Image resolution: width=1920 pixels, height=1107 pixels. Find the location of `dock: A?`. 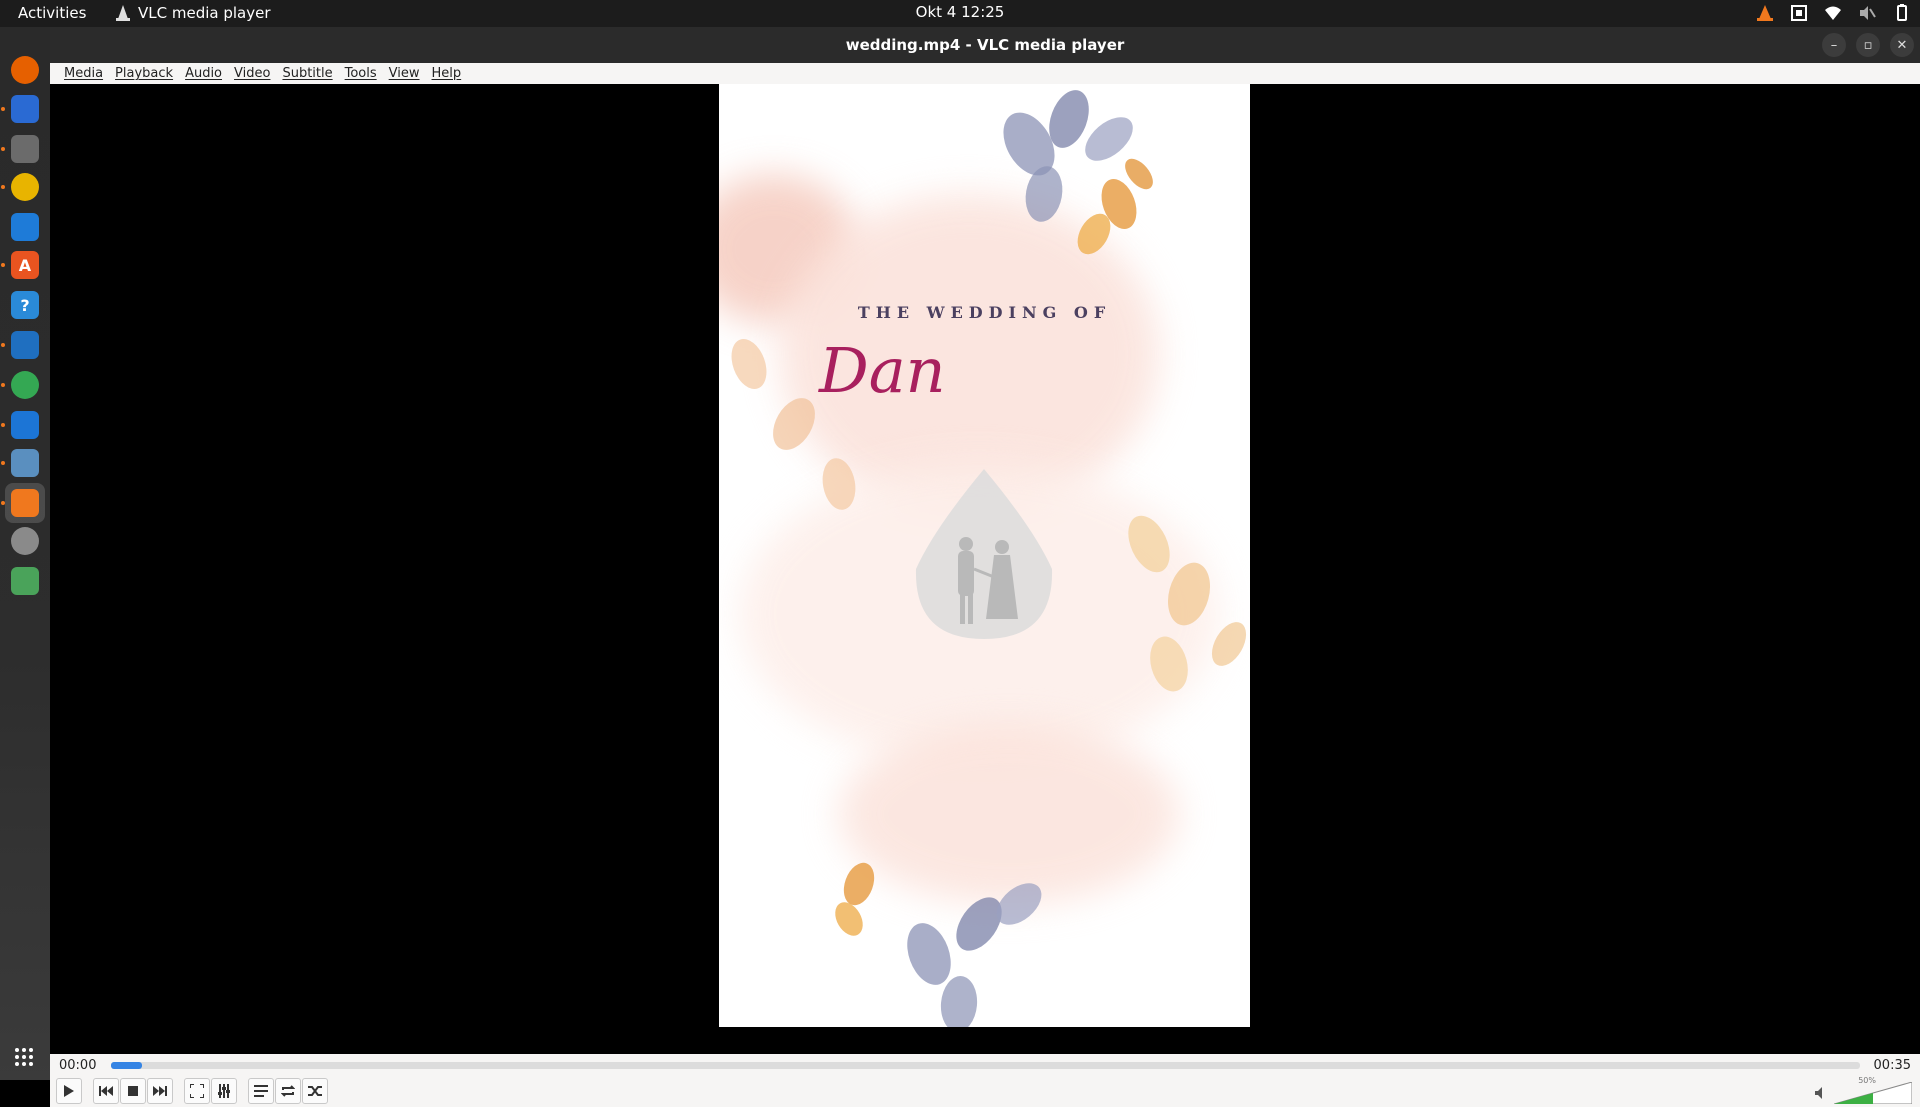

dock: A? is located at coordinates (25, 553).